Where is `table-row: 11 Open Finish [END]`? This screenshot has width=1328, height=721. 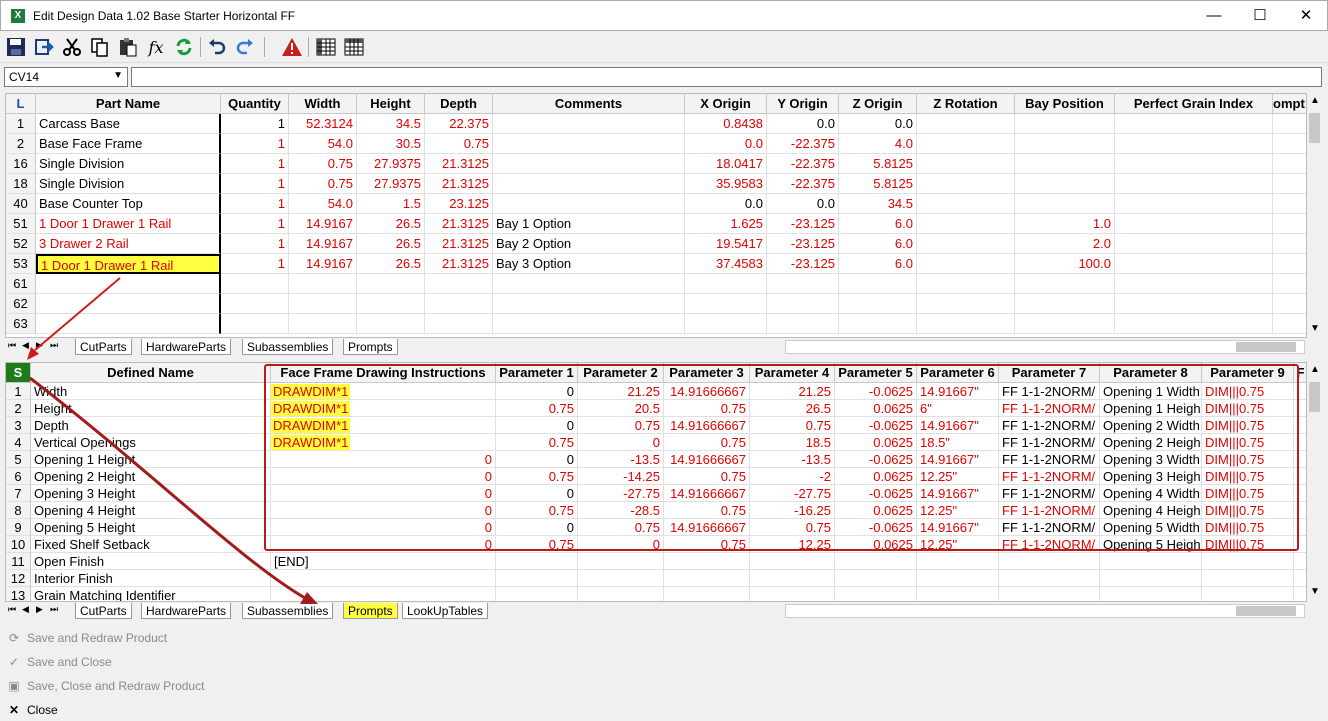 table-row: 11 Open Finish [END] is located at coordinates (656, 561).